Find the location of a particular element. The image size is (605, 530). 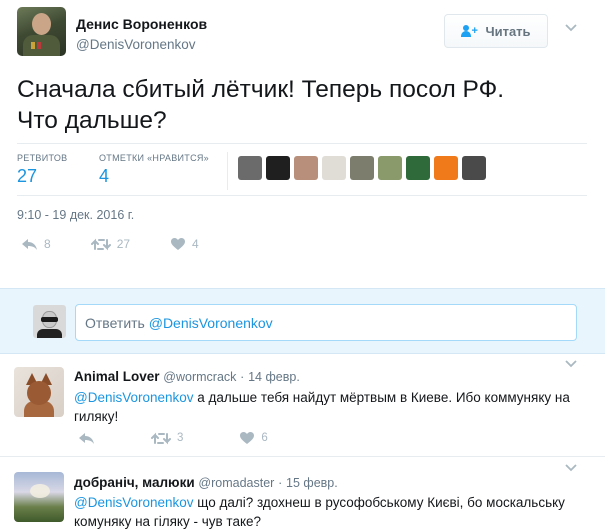

retweet-action: 27 is located at coordinates (110, 244).